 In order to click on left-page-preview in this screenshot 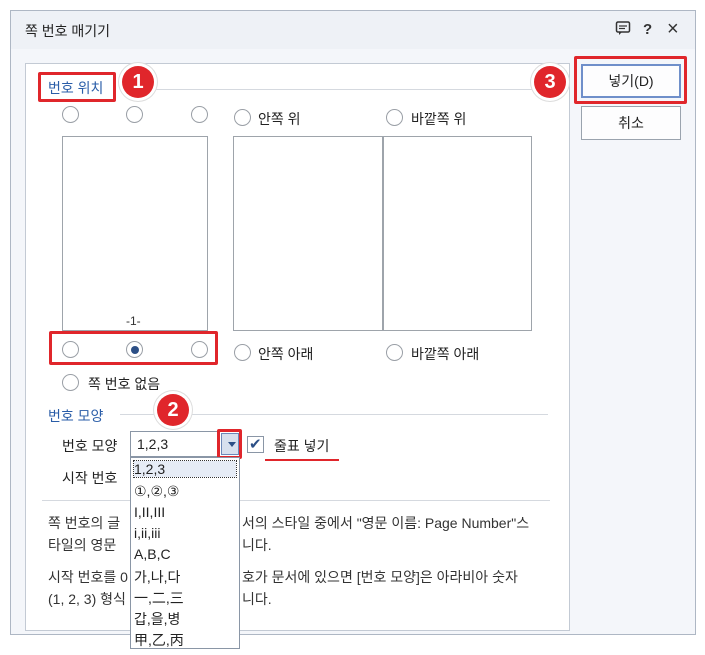, I will do `click(308, 233)`.